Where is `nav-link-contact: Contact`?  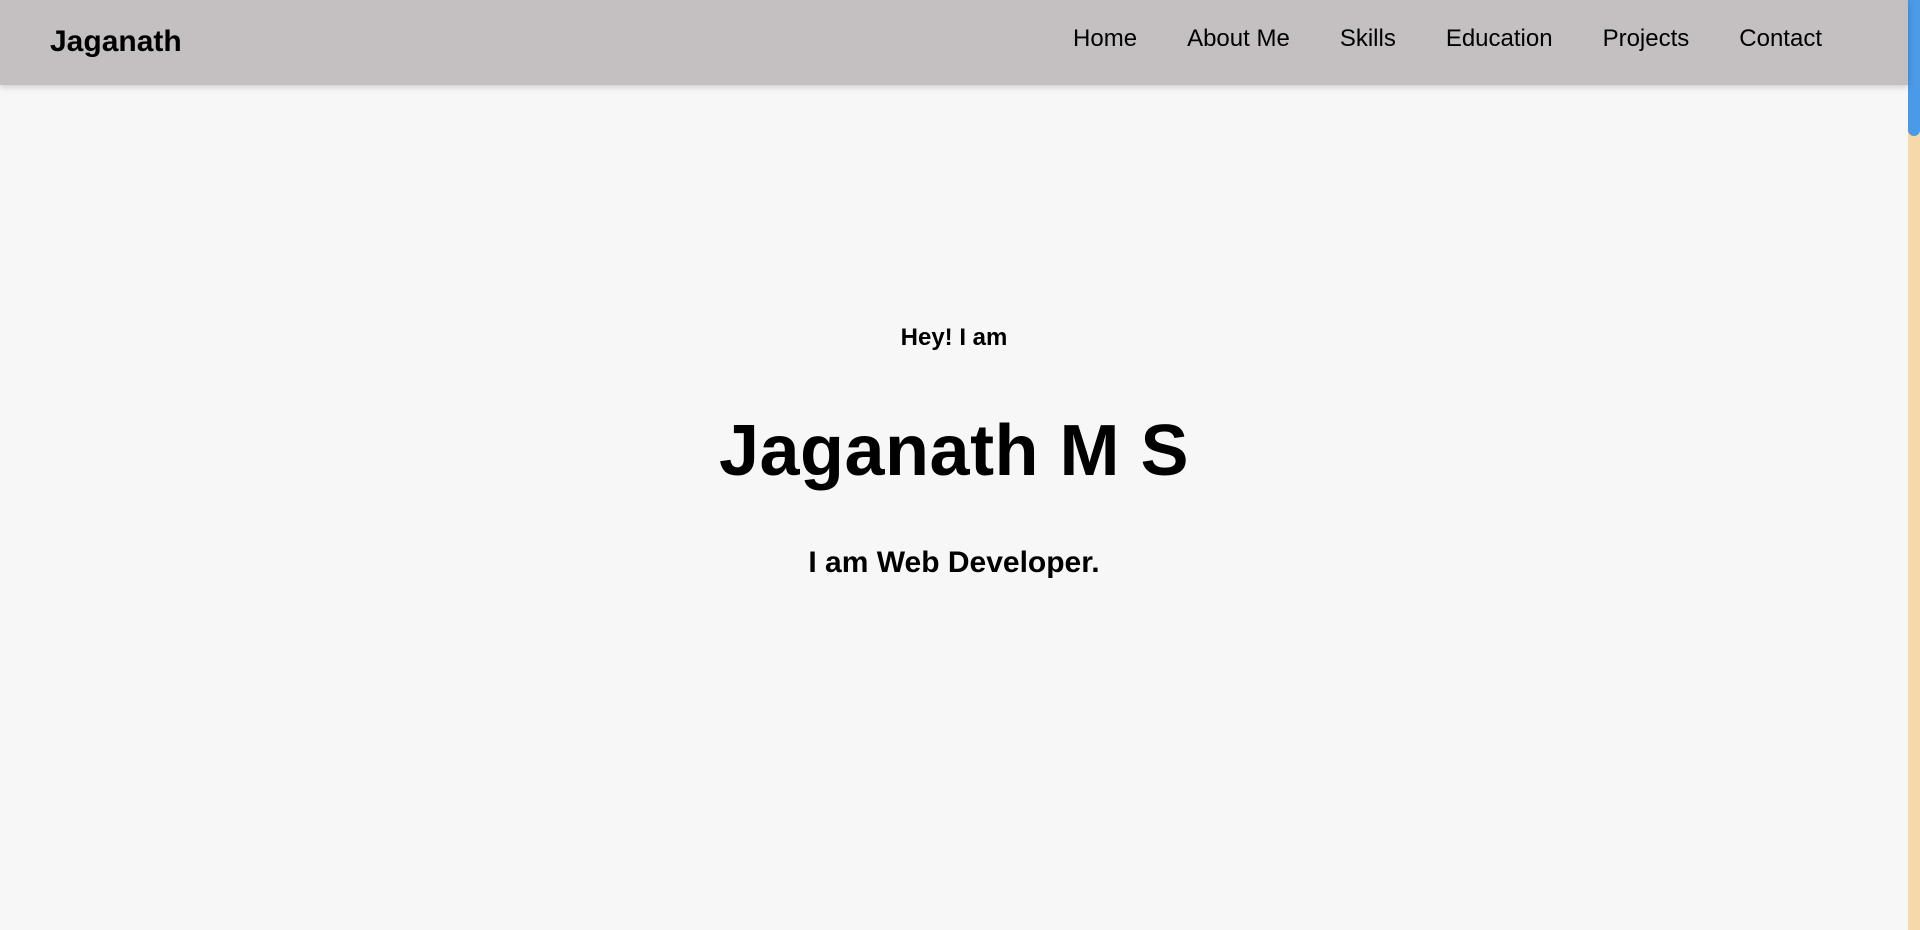 nav-link-contact: Contact is located at coordinates (1780, 39).